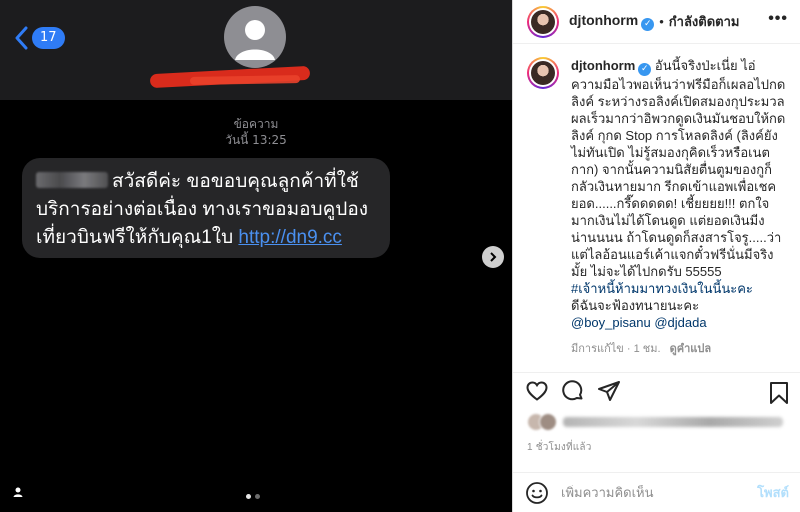 This screenshot has height=512, width=800. Describe the element at coordinates (704, 21) in the screenshot. I see `follow-status: กำลังติดตาม` at that location.